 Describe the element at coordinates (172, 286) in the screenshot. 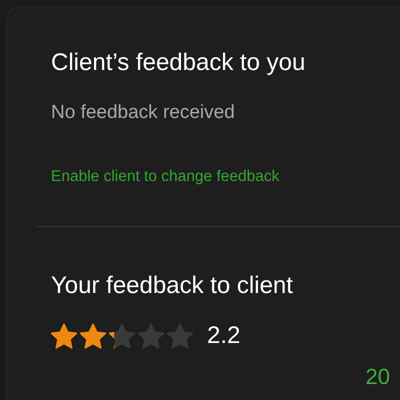

I see `section-title: Your feedback to client` at that location.